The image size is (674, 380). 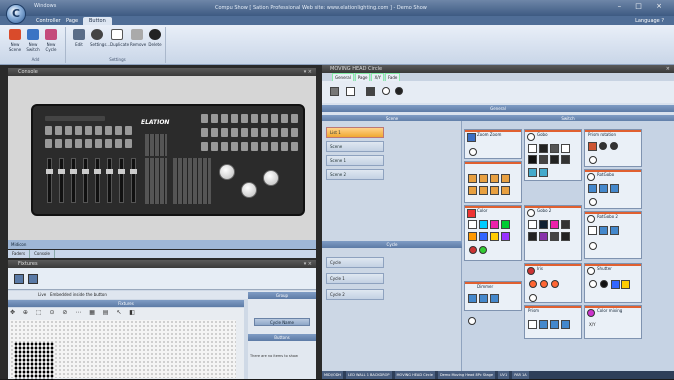 What do you see at coordinates (355, 132) in the screenshot?
I see `scene-item: List 1` at bounding box center [355, 132].